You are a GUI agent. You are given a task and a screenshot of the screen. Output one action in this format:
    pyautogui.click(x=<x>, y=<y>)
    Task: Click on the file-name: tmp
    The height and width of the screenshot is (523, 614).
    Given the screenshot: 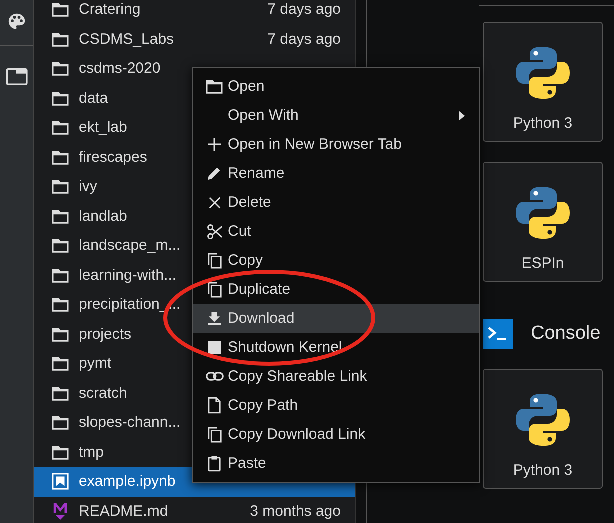 What is the action you would take?
    pyautogui.click(x=92, y=452)
    